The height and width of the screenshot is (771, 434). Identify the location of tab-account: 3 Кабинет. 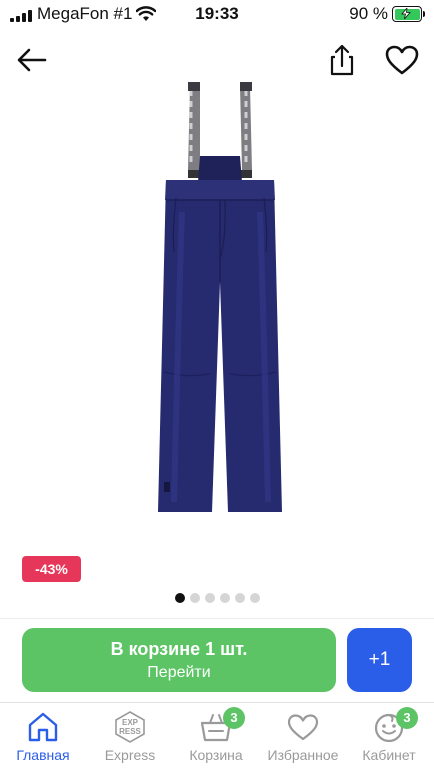
(389, 737).